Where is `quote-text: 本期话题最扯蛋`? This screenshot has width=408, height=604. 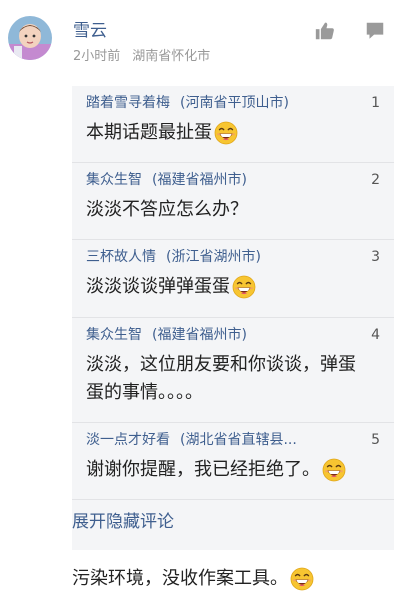 quote-text: 本期话题最扯蛋 is located at coordinates (236, 133).